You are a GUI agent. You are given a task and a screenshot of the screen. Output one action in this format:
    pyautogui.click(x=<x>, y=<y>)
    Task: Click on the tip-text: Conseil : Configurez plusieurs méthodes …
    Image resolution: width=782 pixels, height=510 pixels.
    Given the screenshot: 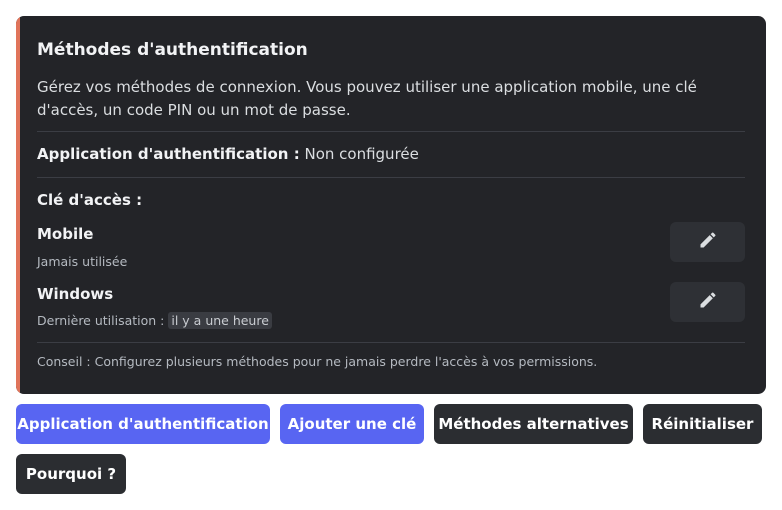 What is the action you would take?
    pyautogui.click(x=317, y=361)
    